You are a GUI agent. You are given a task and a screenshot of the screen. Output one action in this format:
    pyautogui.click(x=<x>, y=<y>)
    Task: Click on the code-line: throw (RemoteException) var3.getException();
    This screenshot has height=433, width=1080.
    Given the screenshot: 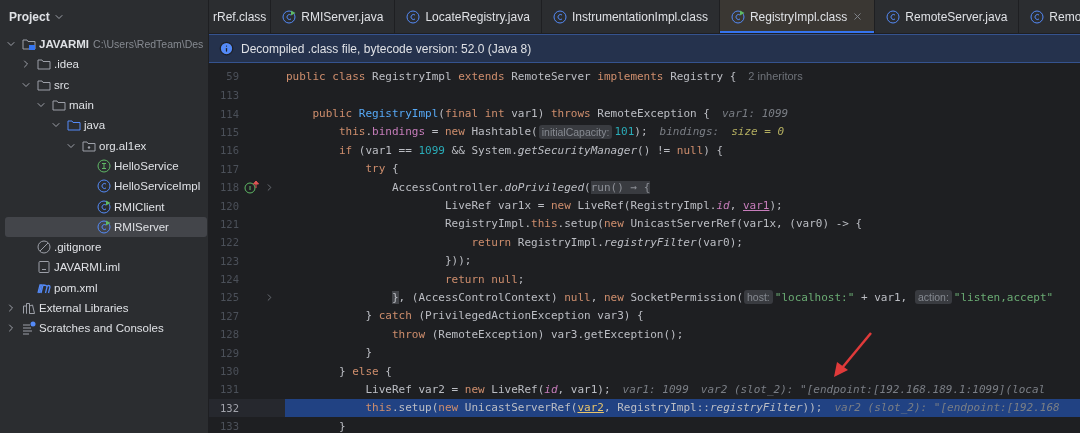 What is the action you would take?
    pyautogui.click(x=537, y=334)
    